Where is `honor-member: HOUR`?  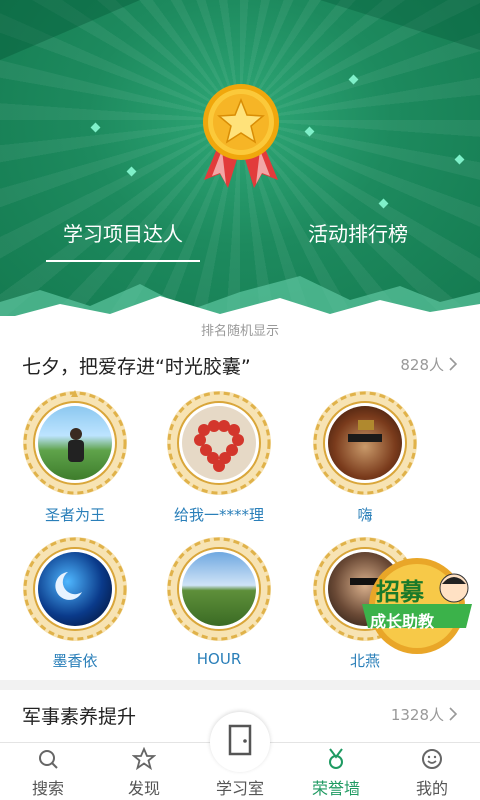
honor-member: HOUR is located at coordinates (219, 601).